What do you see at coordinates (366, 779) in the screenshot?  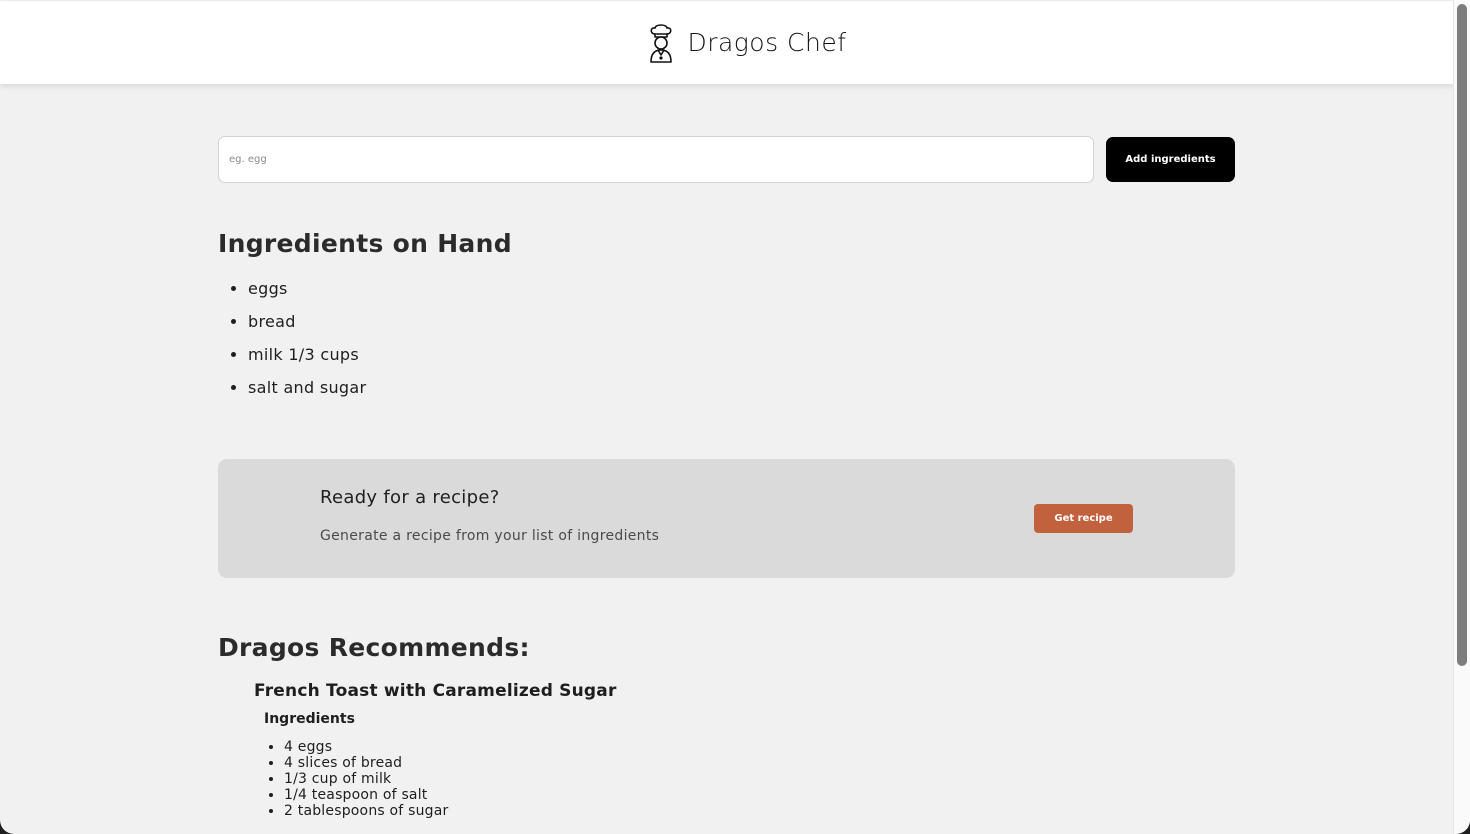 I see `list-item: 1/3 cup of milk` at bounding box center [366, 779].